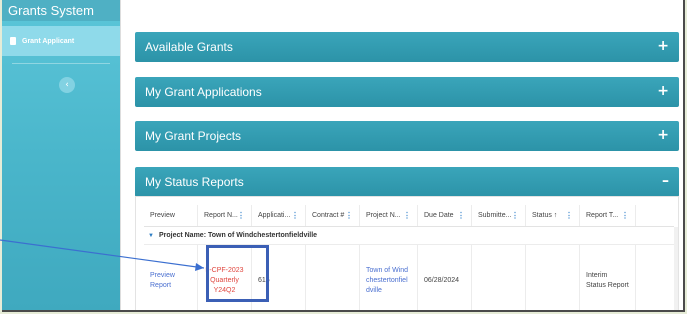 This screenshot has width=687, height=314. What do you see at coordinates (170, 281) in the screenshot?
I see `preview-report-link: Preview Report` at bounding box center [170, 281].